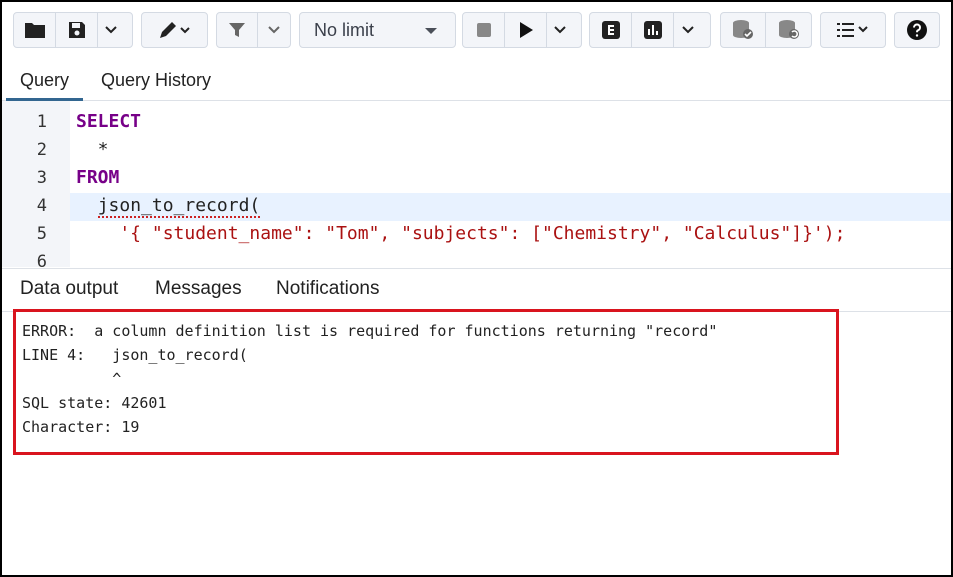 This screenshot has height=577, width=953. I want to click on play-icon, so click(526, 30).